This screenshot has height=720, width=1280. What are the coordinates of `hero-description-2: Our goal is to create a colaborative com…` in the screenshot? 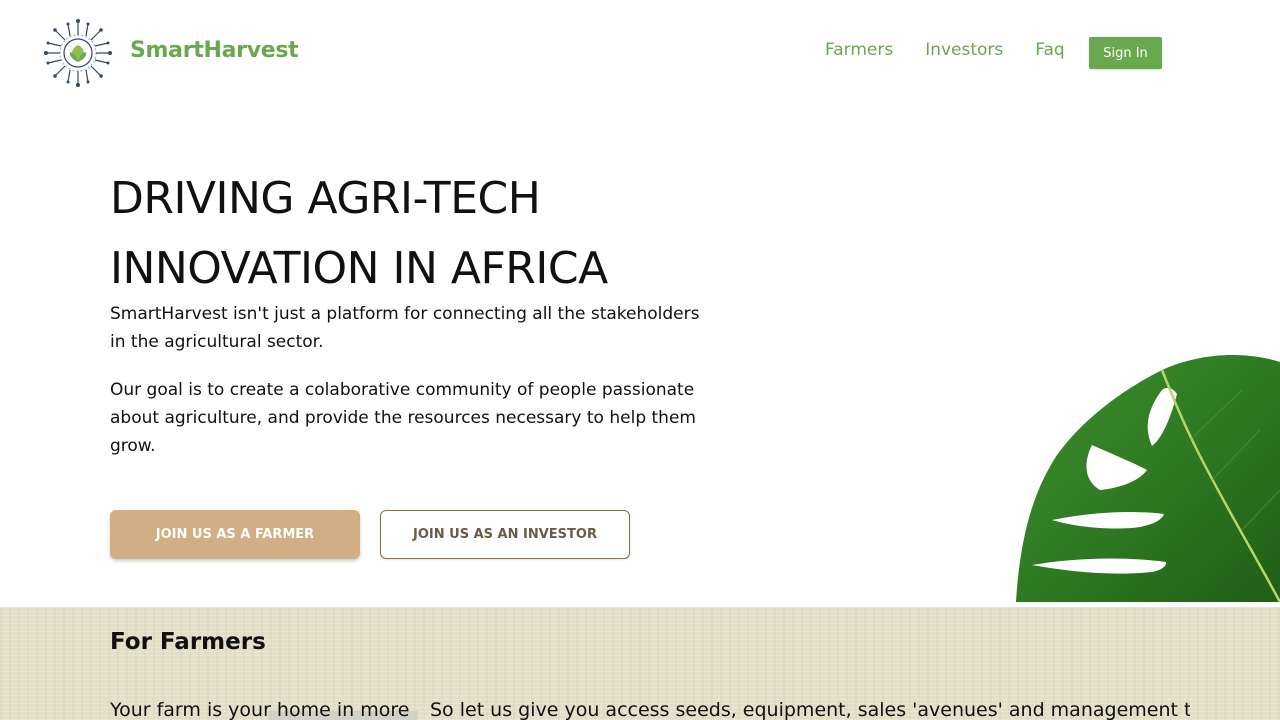 It's located at (403, 418).